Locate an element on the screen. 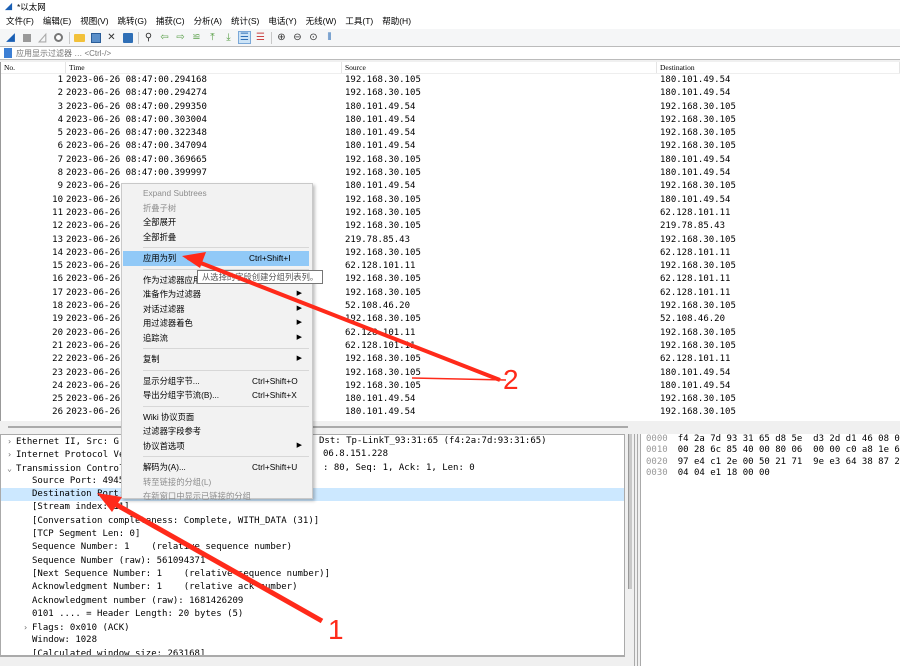  menu-item-label: 在新窗口中显示已链接的分组 is located at coordinates (197, 496).